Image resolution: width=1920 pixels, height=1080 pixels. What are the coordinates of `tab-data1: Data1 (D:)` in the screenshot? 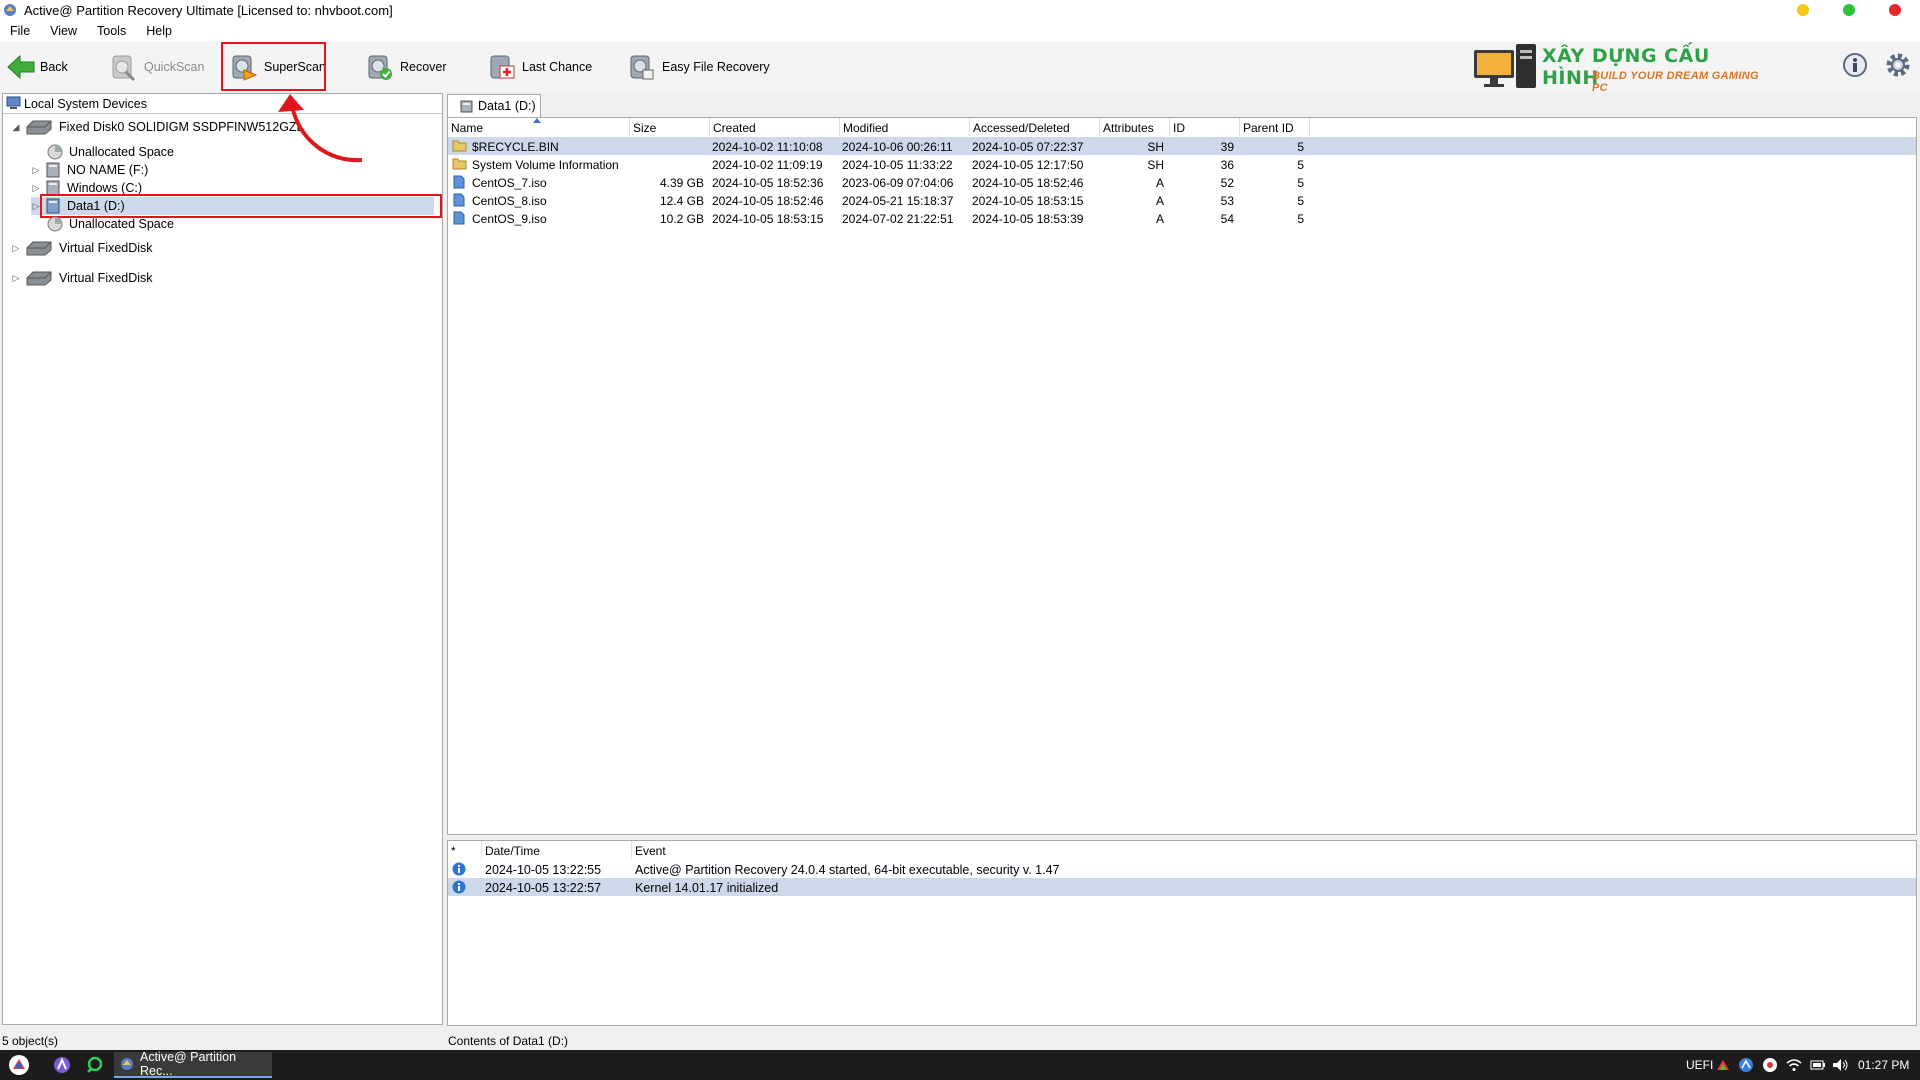 It's located at (494, 105).